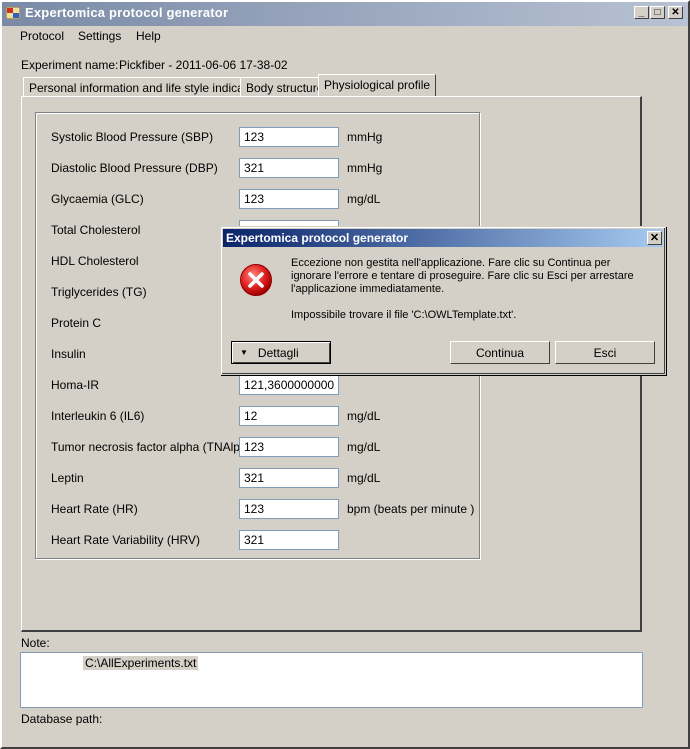 Image resolution: width=690 pixels, height=749 pixels. I want to click on menu-bar: Protocol Settings Help, so click(345, 36).